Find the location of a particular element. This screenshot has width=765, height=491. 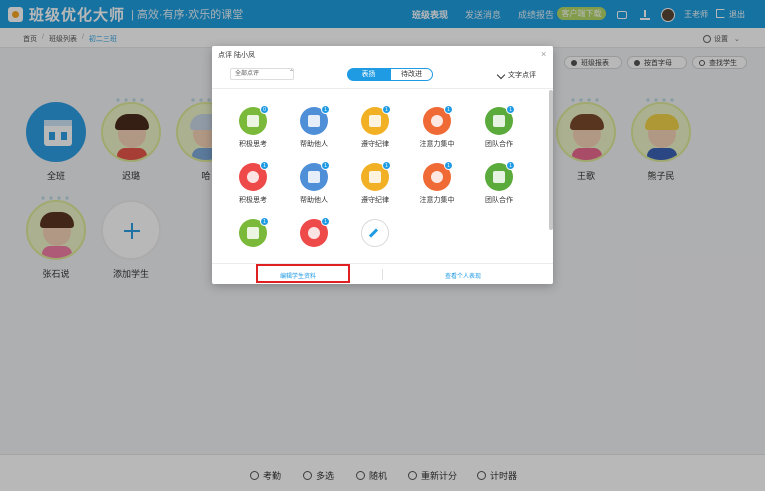

view-personal-performance-link: 查看个人表现 is located at coordinates (463, 275).